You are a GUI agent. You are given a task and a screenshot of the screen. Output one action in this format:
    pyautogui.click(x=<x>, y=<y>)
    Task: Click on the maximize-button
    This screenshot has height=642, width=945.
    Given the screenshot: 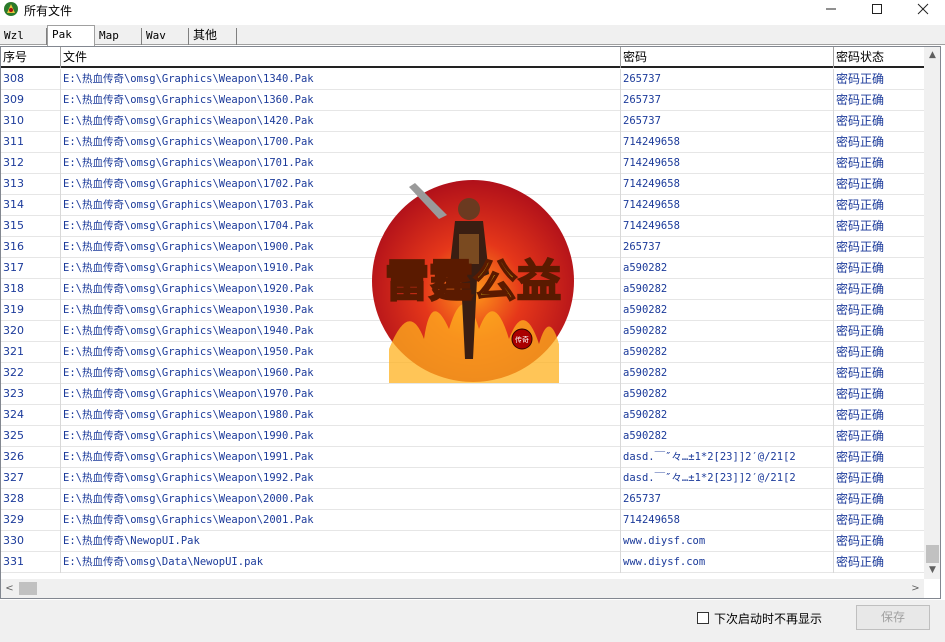 What is the action you would take?
    pyautogui.click(x=877, y=10)
    